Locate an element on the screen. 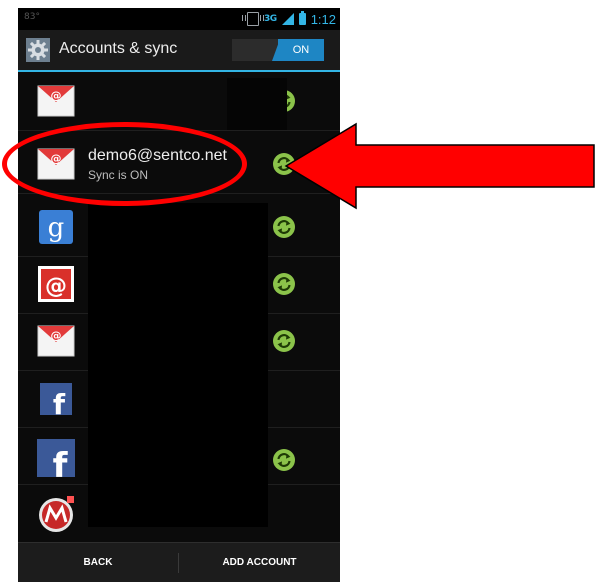 The height and width of the screenshot is (582, 598). action-bar: Accounts & sync ON is located at coordinates (179, 51).